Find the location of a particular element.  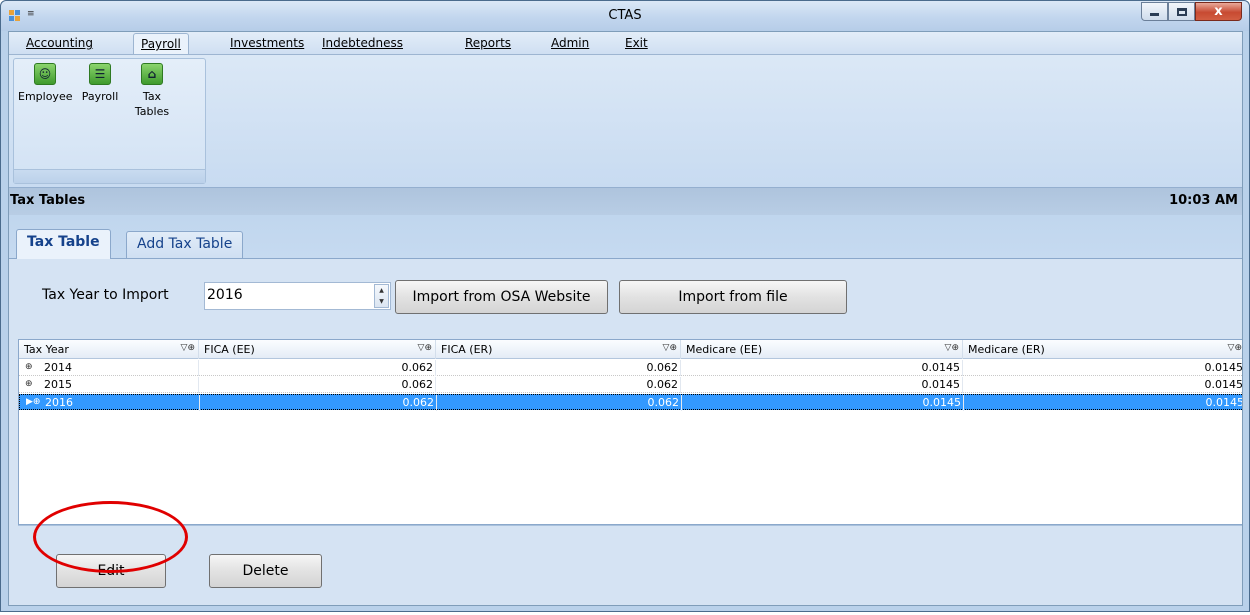

column-header-medicare-ee: Medicare (EE) ▽⊕ is located at coordinates (822, 349).